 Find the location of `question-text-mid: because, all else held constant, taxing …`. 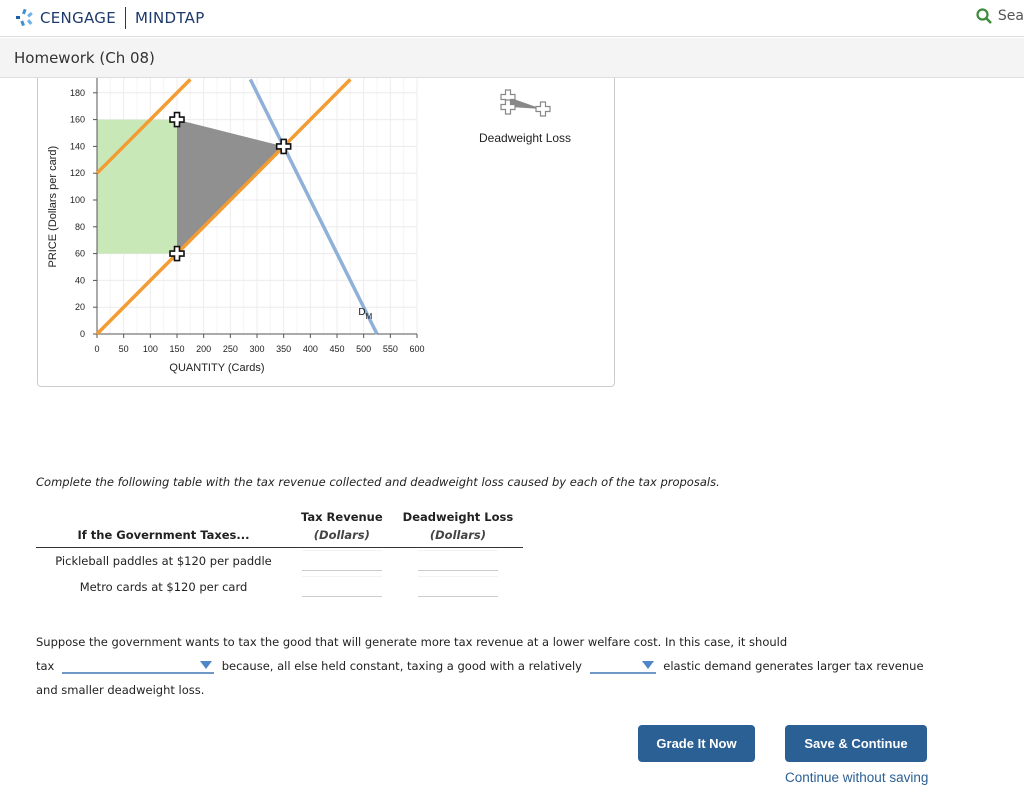

question-text-mid: because, all else held constant, taxing … is located at coordinates (401, 666).